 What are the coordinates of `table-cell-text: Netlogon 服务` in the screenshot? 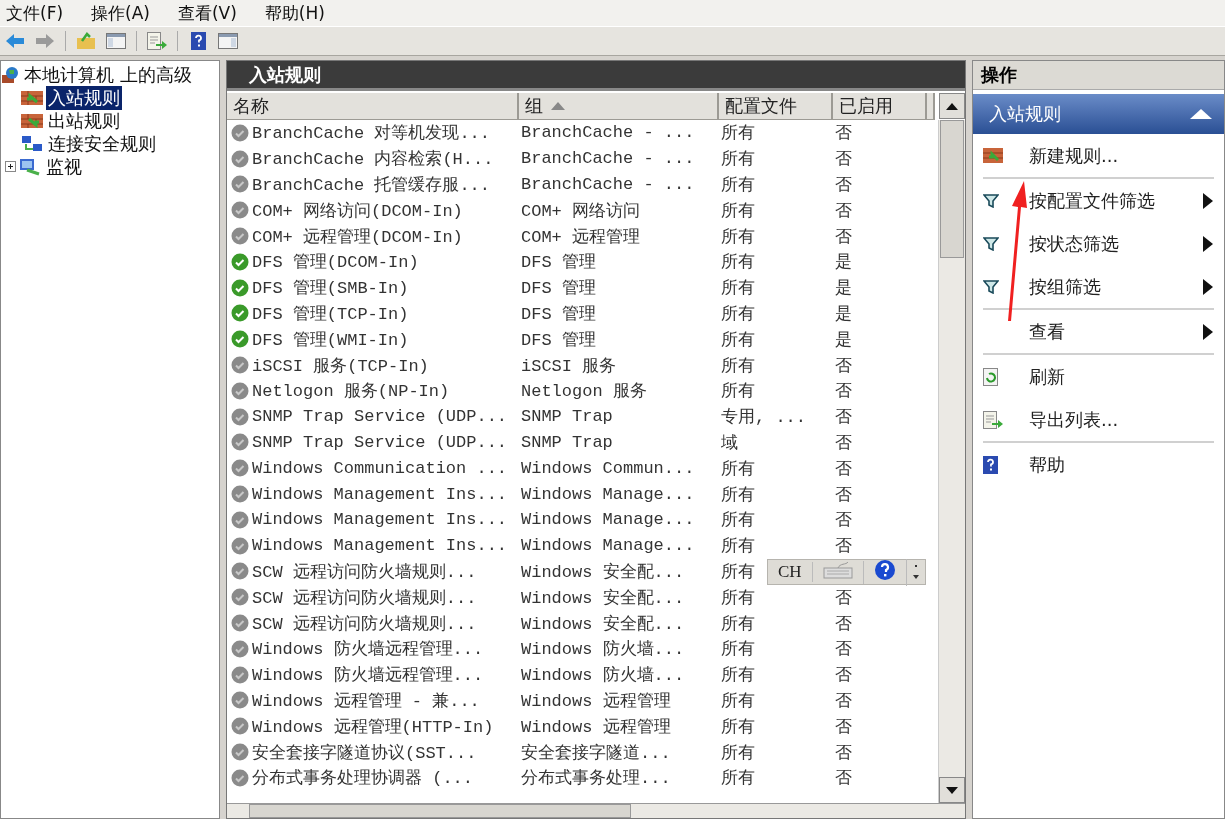 It's located at (583, 392).